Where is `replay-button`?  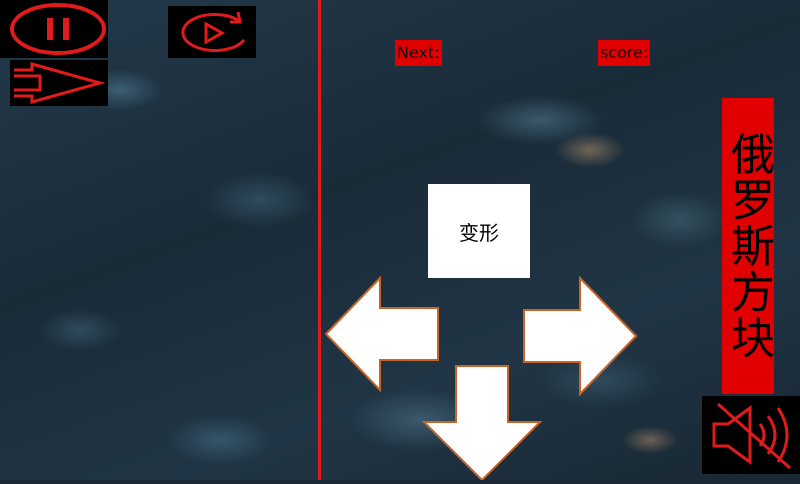
replay-button is located at coordinates (212, 32).